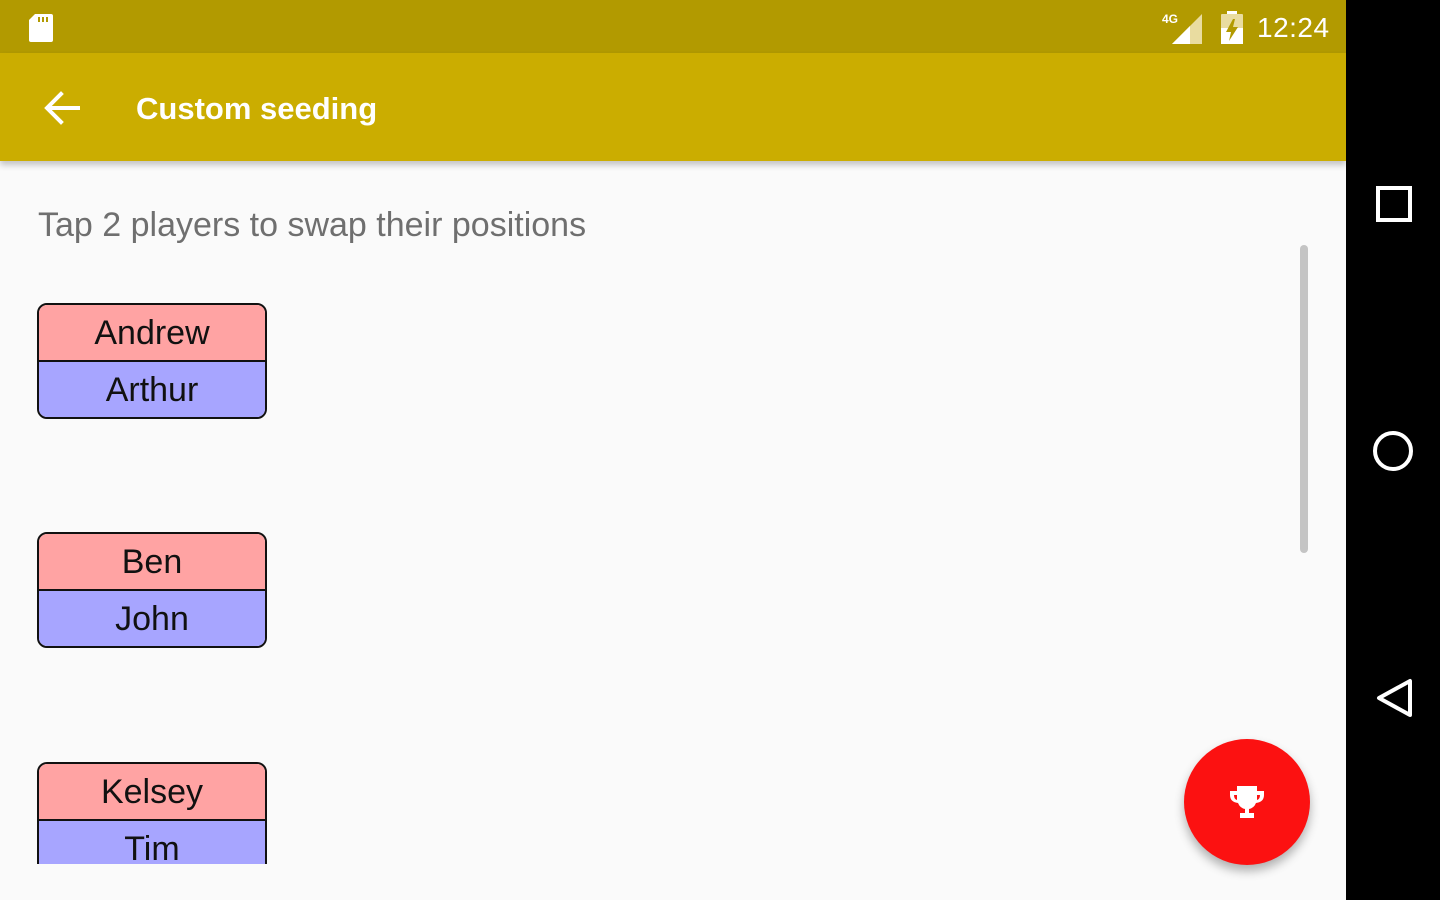 This screenshot has height=900, width=1440. Describe the element at coordinates (1170, 19) in the screenshot. I see `network-type-label: 4G` at that location.